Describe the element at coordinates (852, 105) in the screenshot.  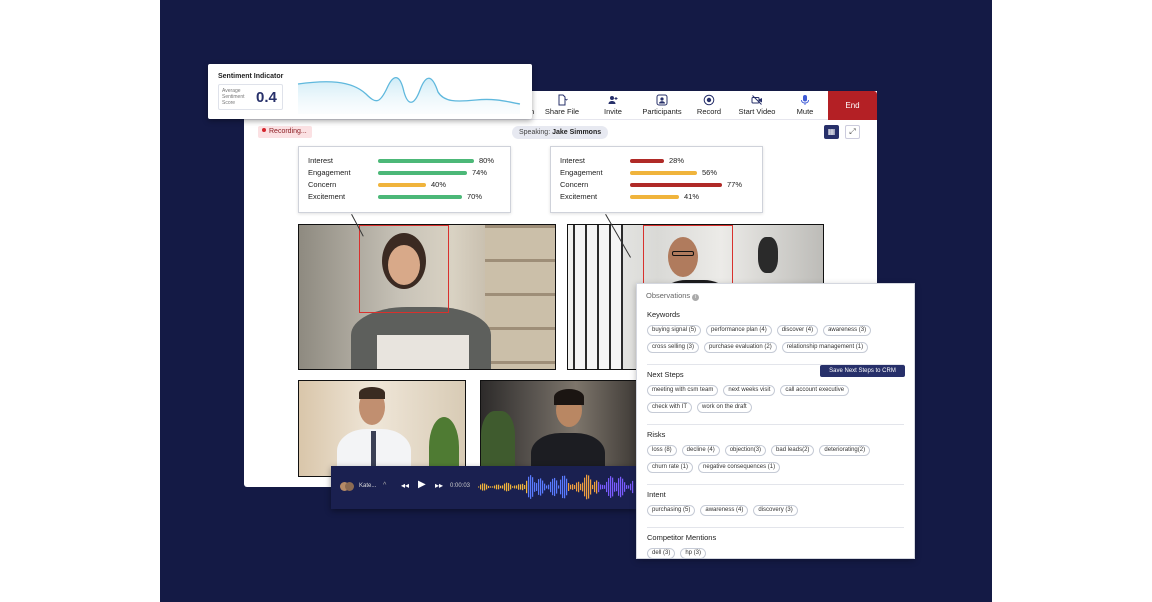
I see `end-call-button: End` at that location.